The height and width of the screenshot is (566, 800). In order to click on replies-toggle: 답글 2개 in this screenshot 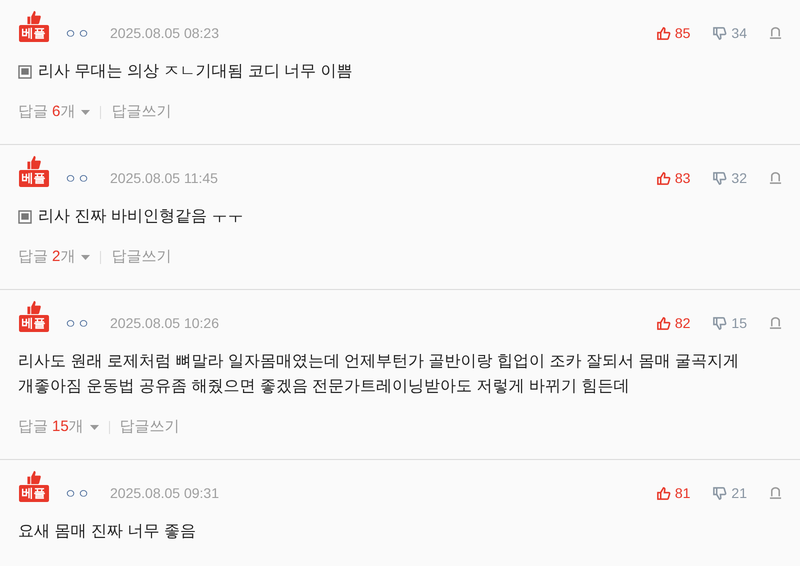, I will do `click(54, 257)`.